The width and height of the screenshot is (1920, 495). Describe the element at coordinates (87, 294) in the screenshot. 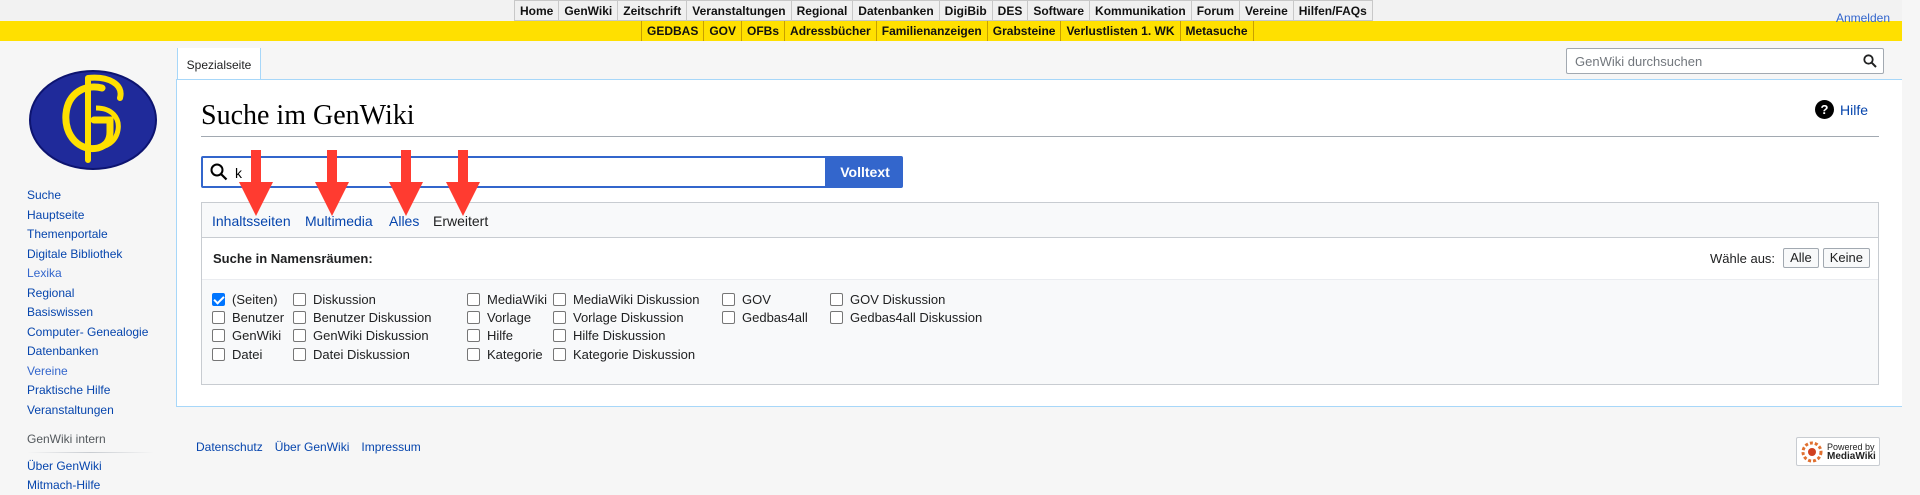

I see `sidebar-item-regional: Regional` at that location.